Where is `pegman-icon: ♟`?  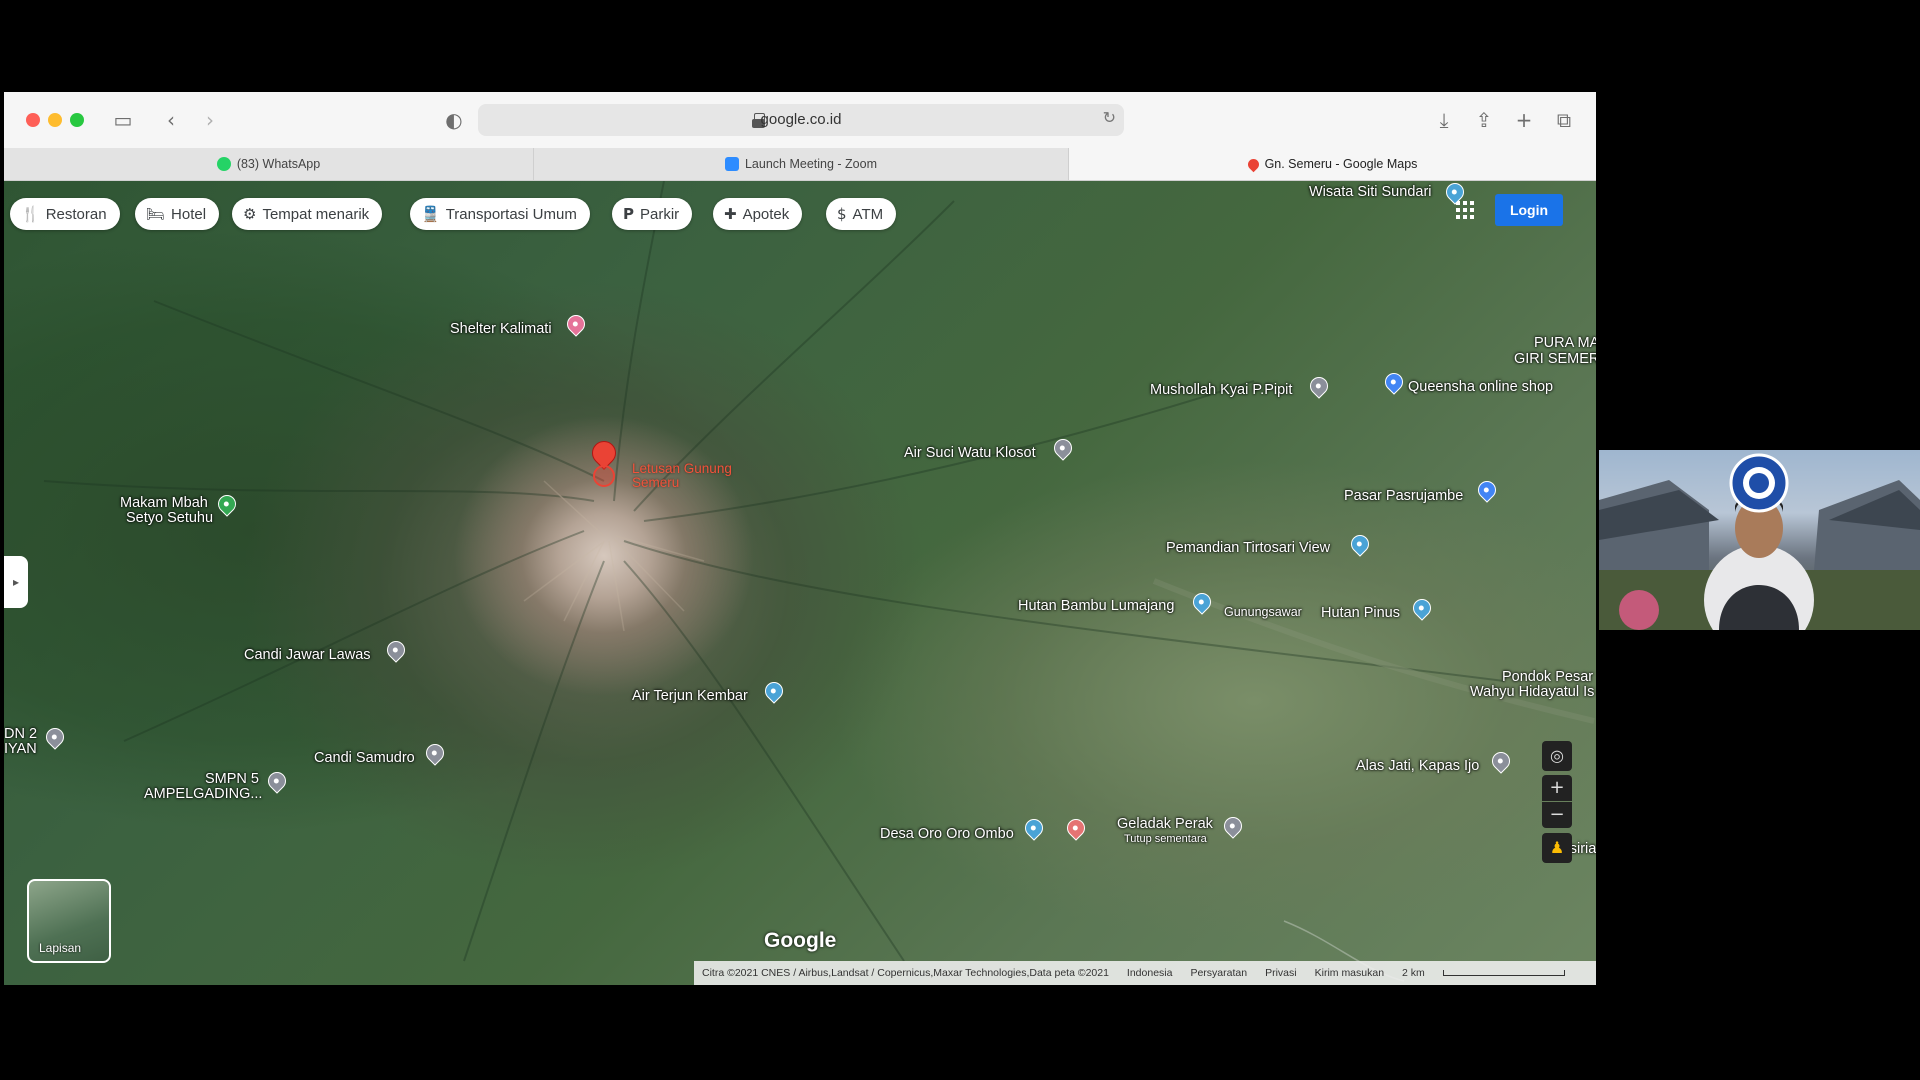
pegman-icon: ♟ is located at coordinates (1557, 848).